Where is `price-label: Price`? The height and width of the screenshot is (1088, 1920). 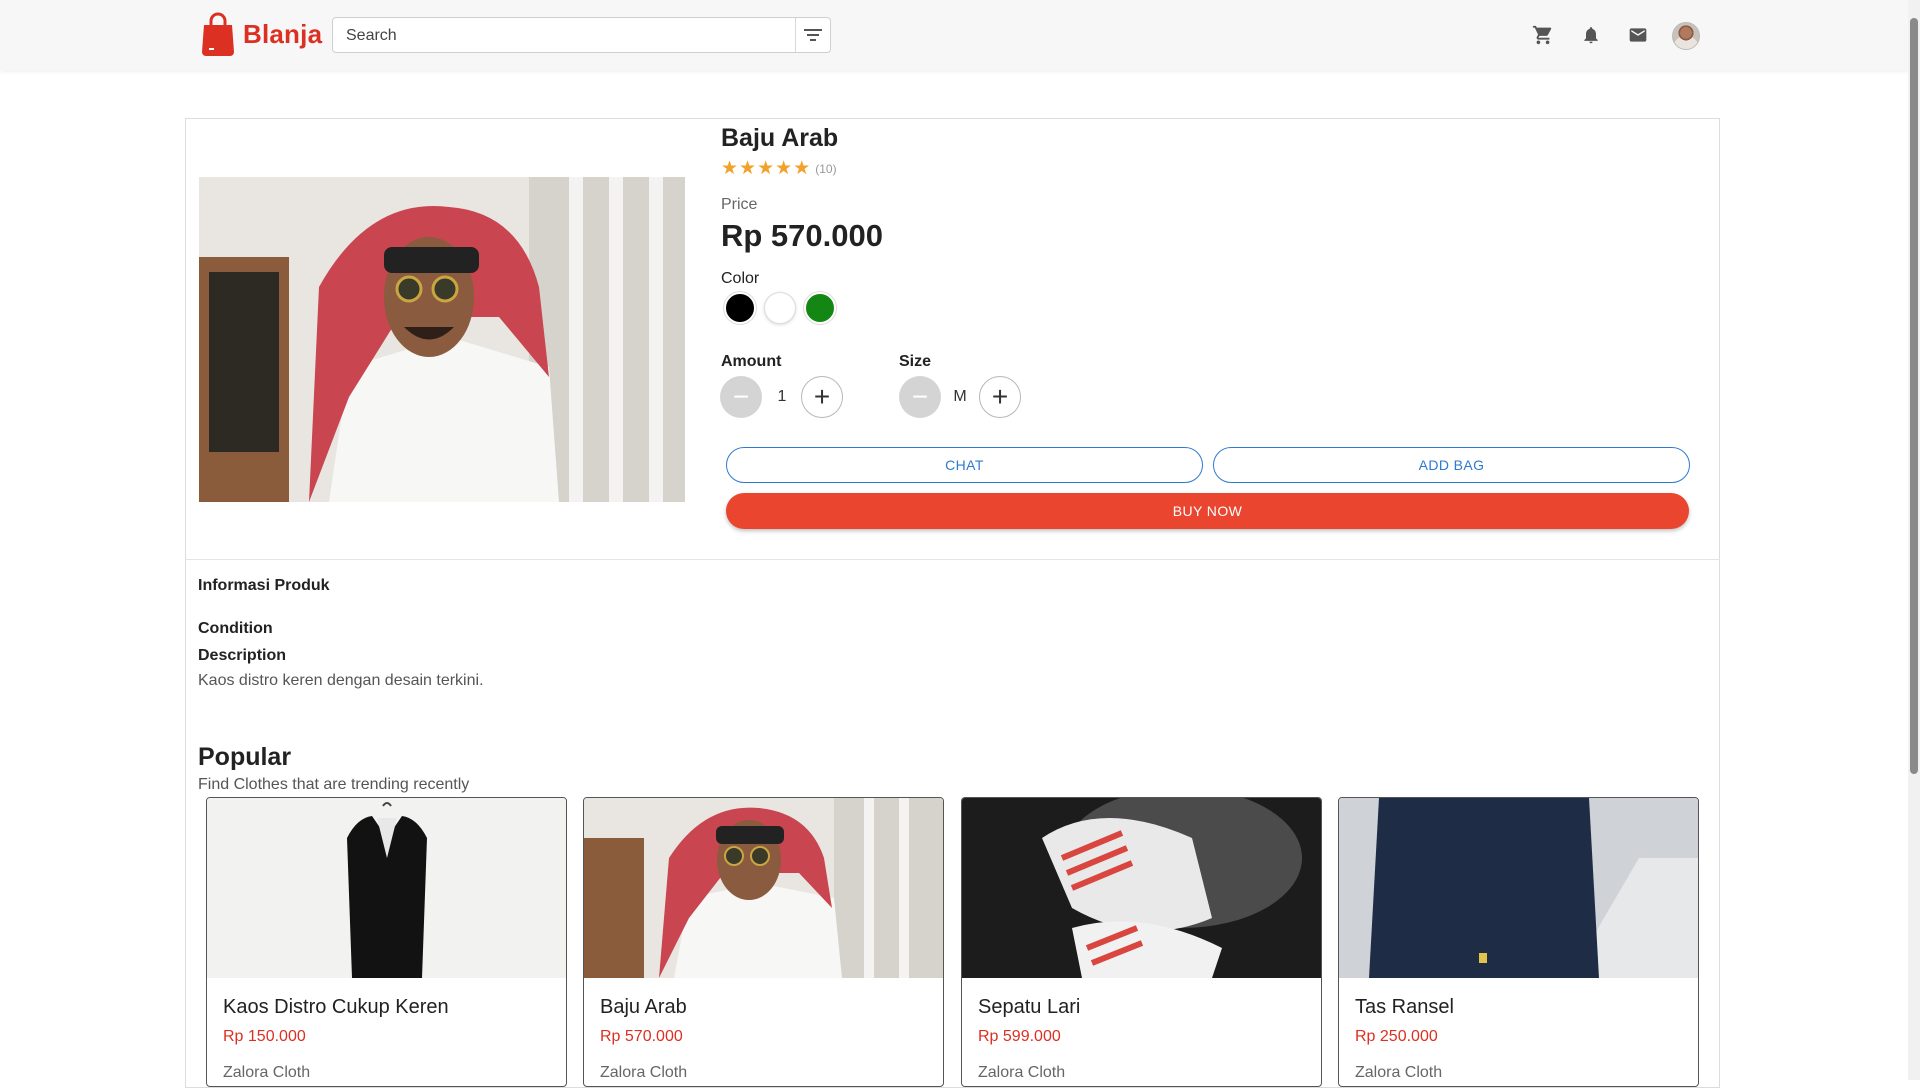
price-label: Price is located at coordinates (739, 204).